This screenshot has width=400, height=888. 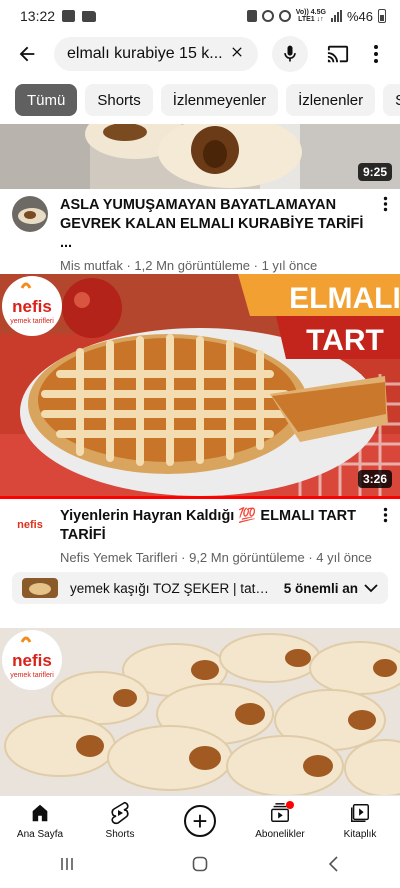 What do you see at coordinates (280, 820) in the screenshot?
I see `nav-subscriptions: Abonelikler` at bounding box center [280, 820].